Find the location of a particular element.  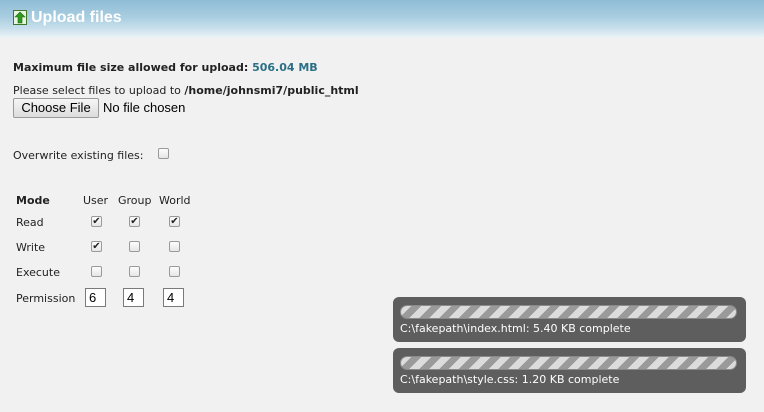

read-world-checkbox: ✔ is located at coordinates (174, 221).